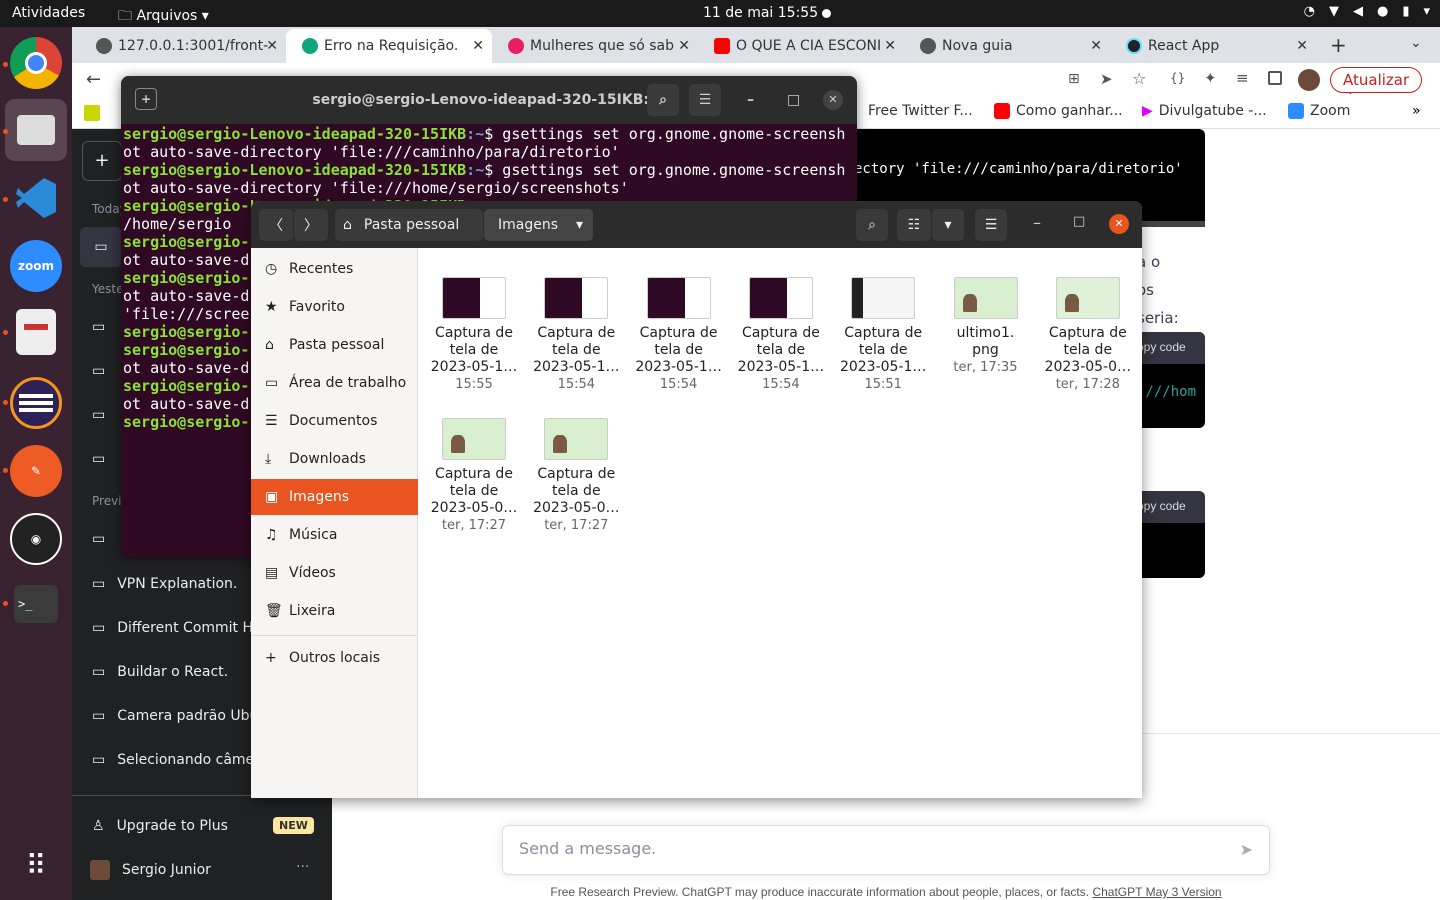 The image size is (1440, 900). I want to click on chat-item-active: ▭, so click(101, 247).